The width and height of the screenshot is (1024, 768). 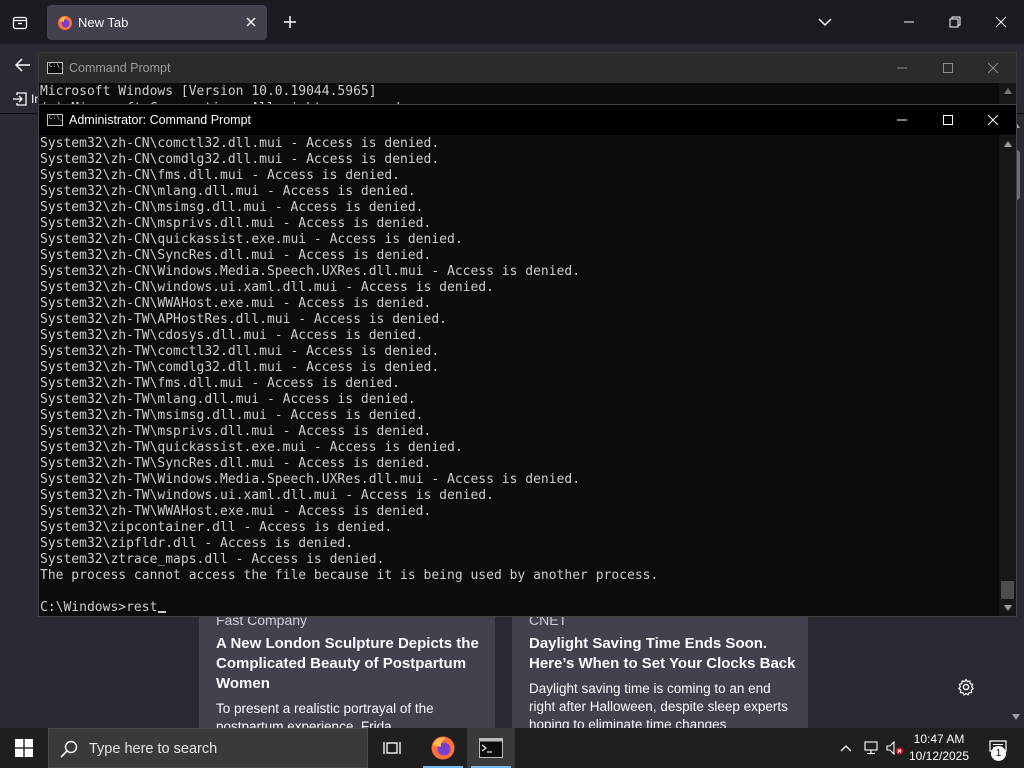 I want to click on browser-minimize-button, so click(x=909, y=22).